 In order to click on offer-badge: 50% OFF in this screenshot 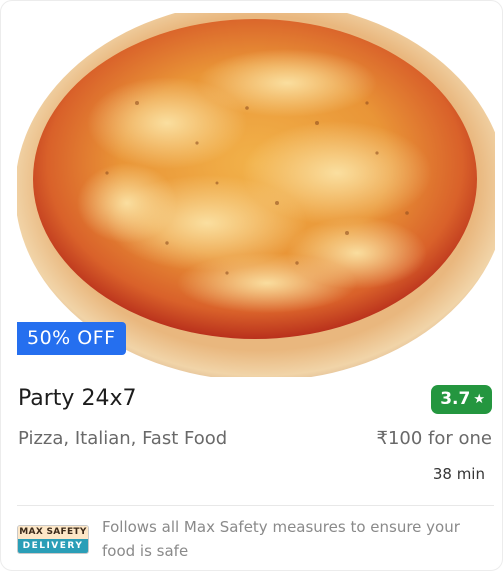, I will do `click(71, 338)`.